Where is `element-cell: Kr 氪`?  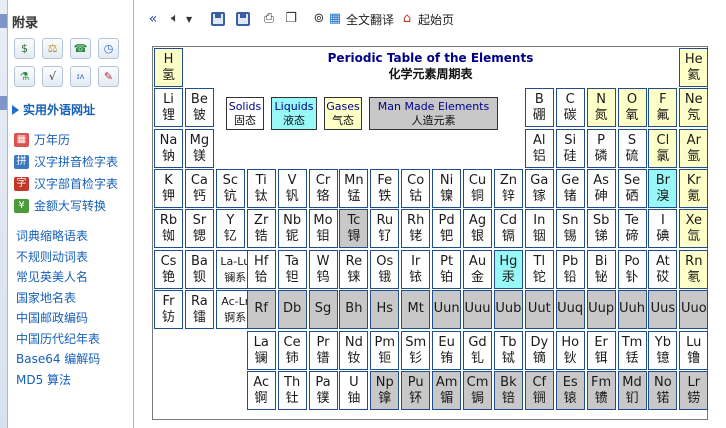
element-cell: Kr 氪 is located at coordinates (694, 188).